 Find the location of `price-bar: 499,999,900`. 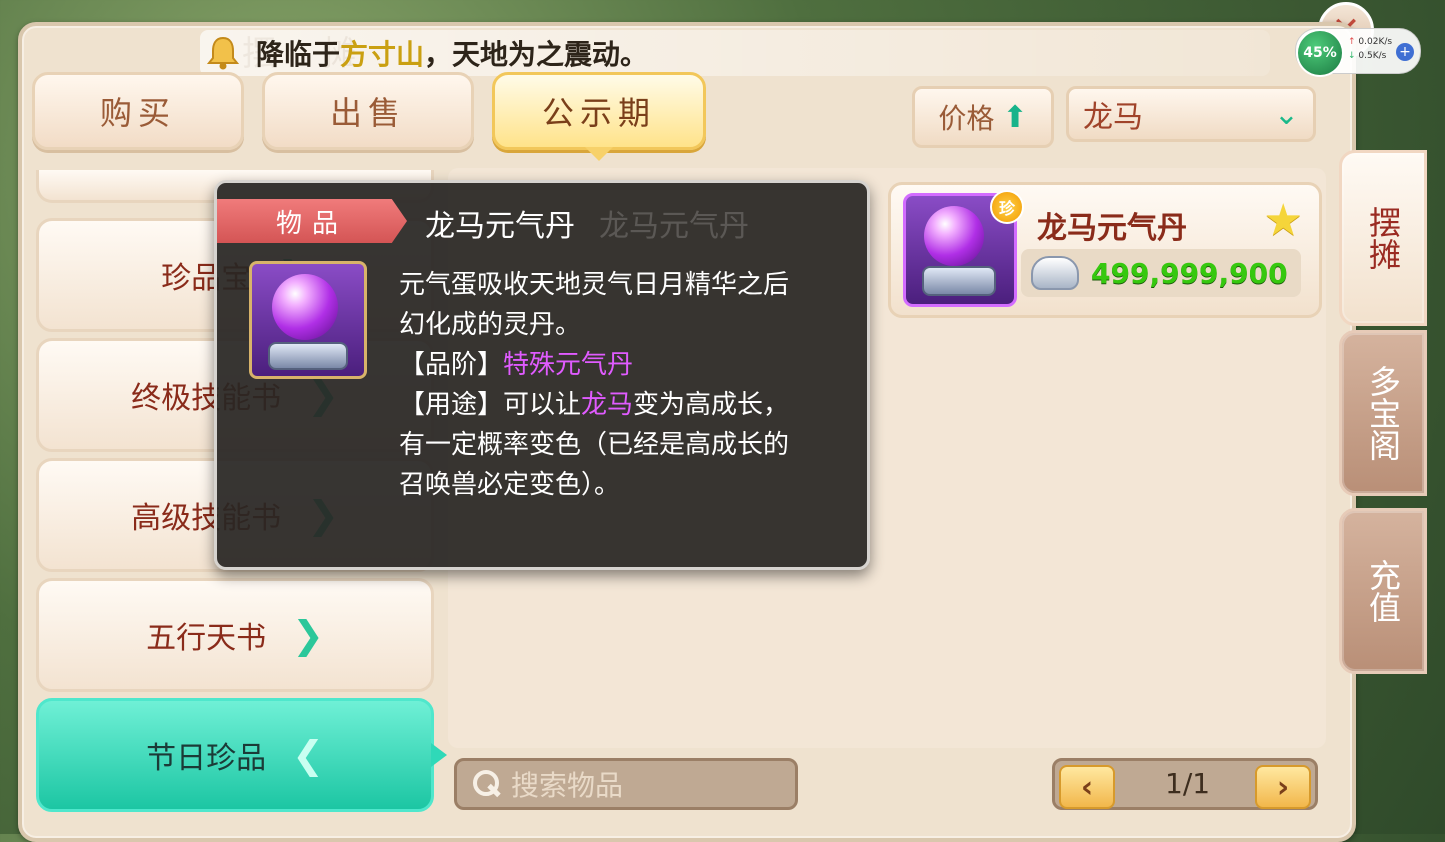

price-bar: 499,999,900 is located at coordinates (1161, 273).